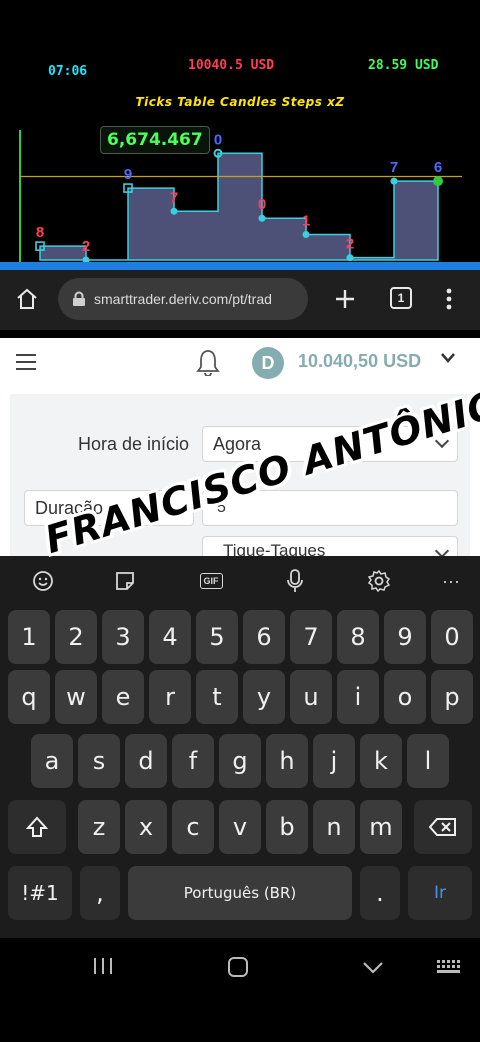 This screenshot has width=480, height=1042. Describe the element at coordinates (449, 969) in the screenshot. I see `keyboard-hide-icon` at that location.